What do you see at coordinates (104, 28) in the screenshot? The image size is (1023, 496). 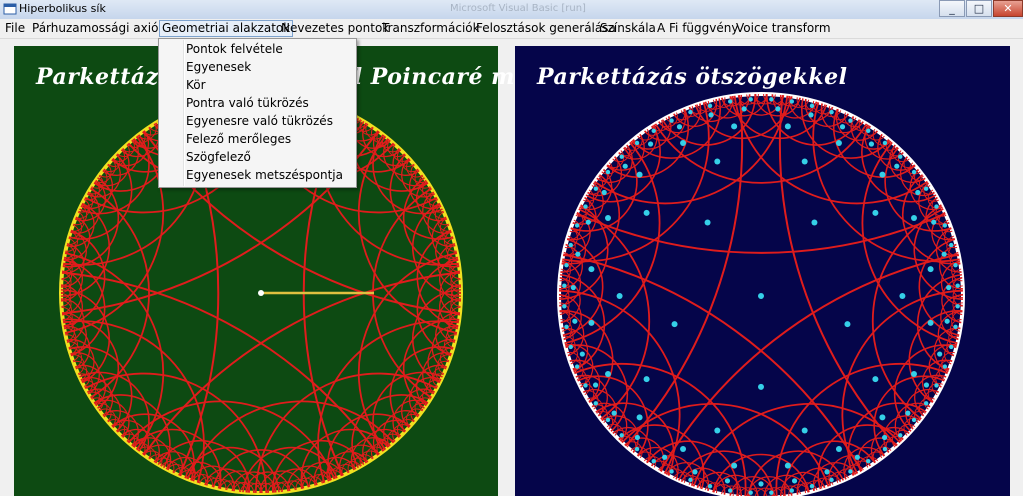 I see `menu-parhuzamossagi-axioma: Párhuzamossági axióma` at bounding box center [104, 28].